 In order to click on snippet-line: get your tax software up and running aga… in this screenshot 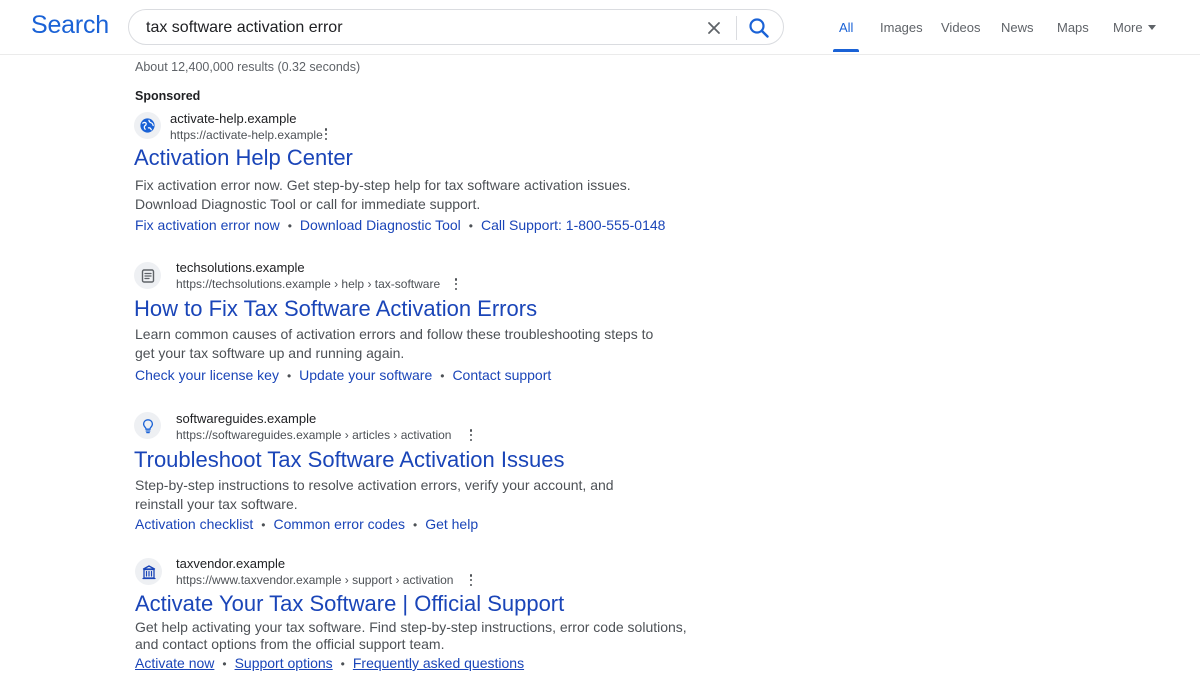, I will do `click(270, 353)`.